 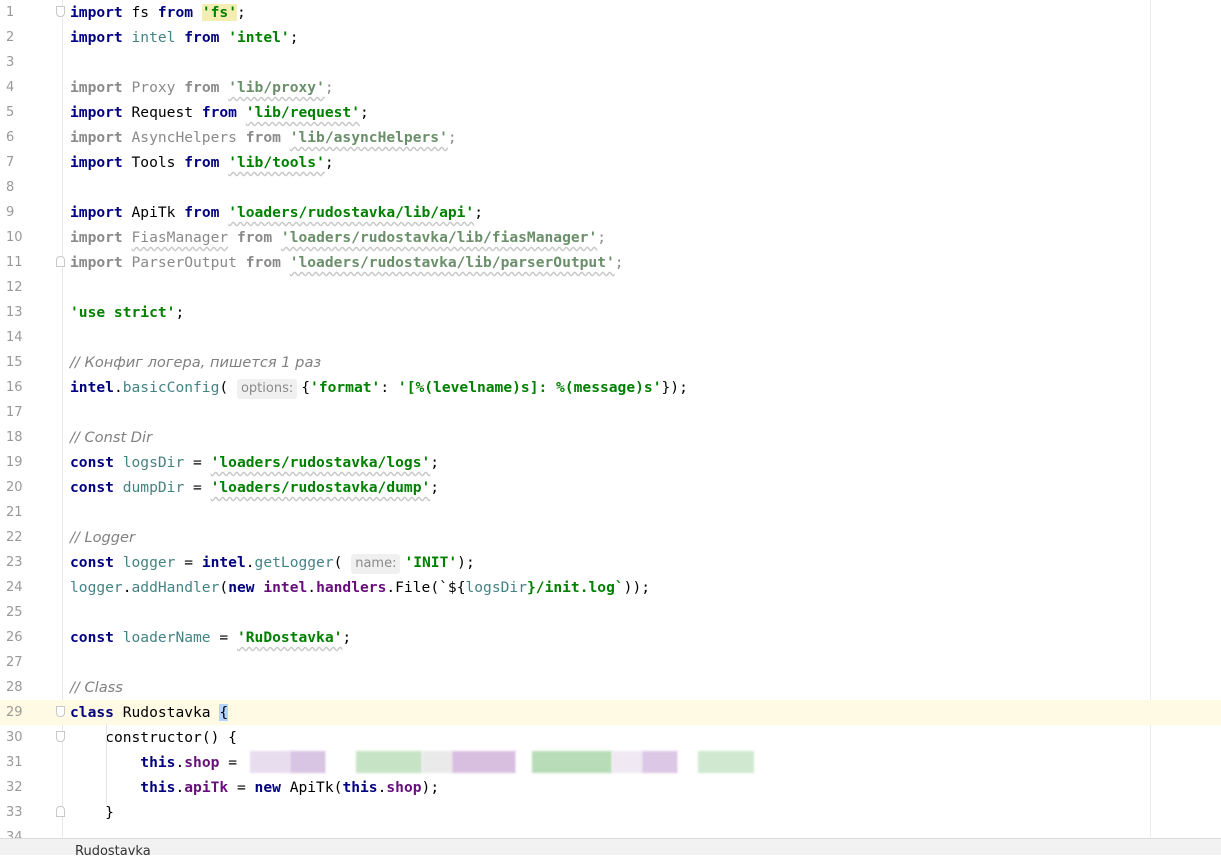 I want to click on code-token: 'lib/tools', so click(x=276, y=162).